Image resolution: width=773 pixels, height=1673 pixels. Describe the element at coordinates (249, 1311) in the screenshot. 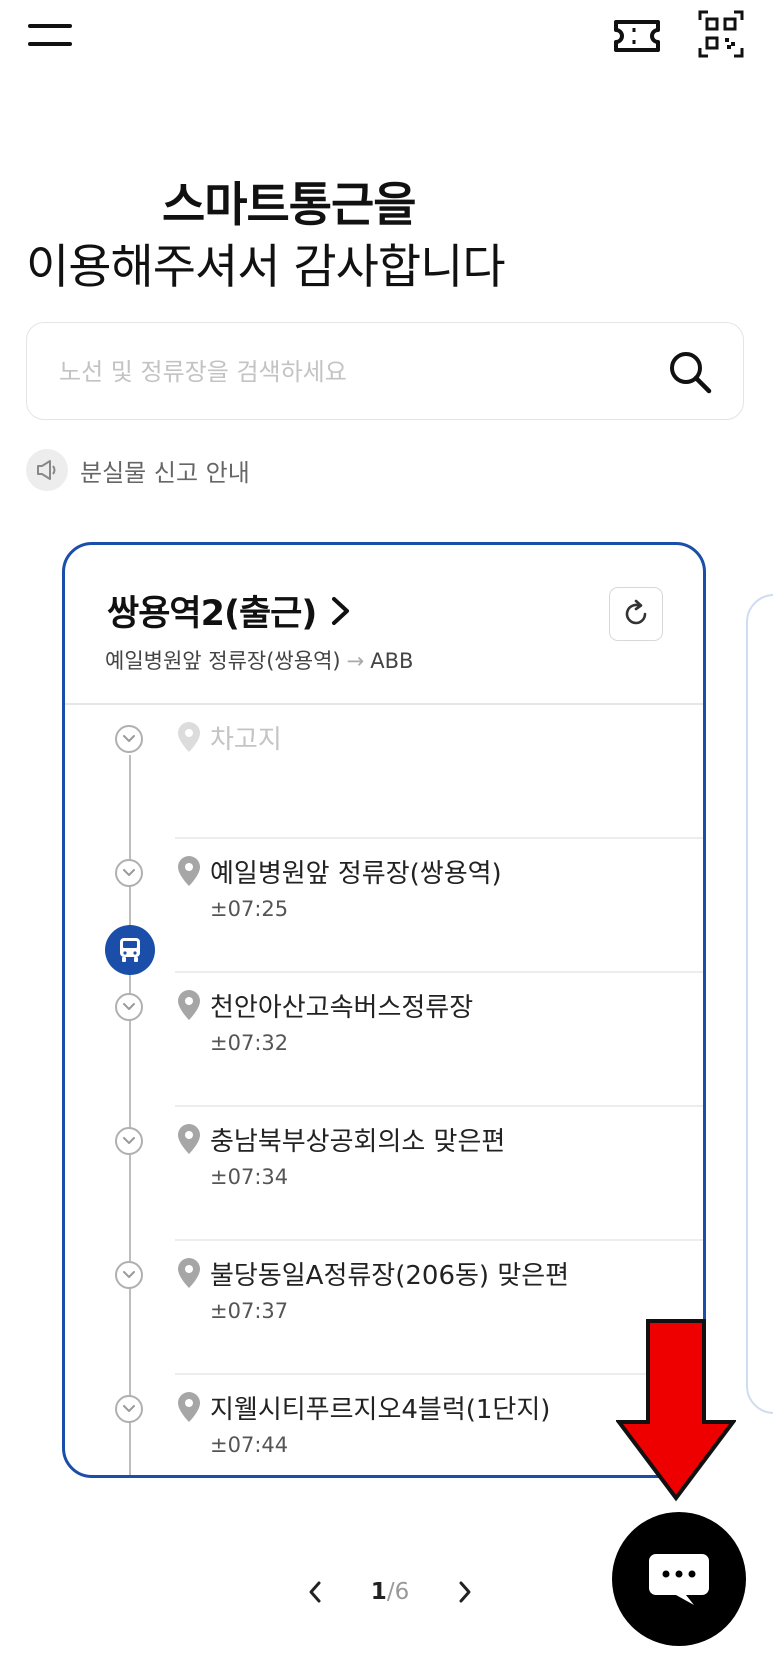

I see `stop-time: ±07:37` at that location.